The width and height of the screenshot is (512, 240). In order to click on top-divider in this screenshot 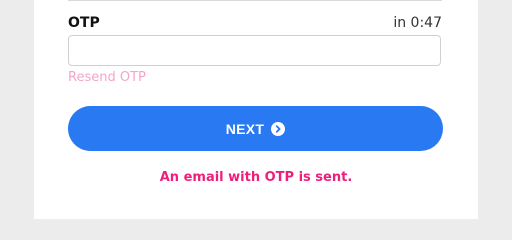, I will do `click(255, 0)`.